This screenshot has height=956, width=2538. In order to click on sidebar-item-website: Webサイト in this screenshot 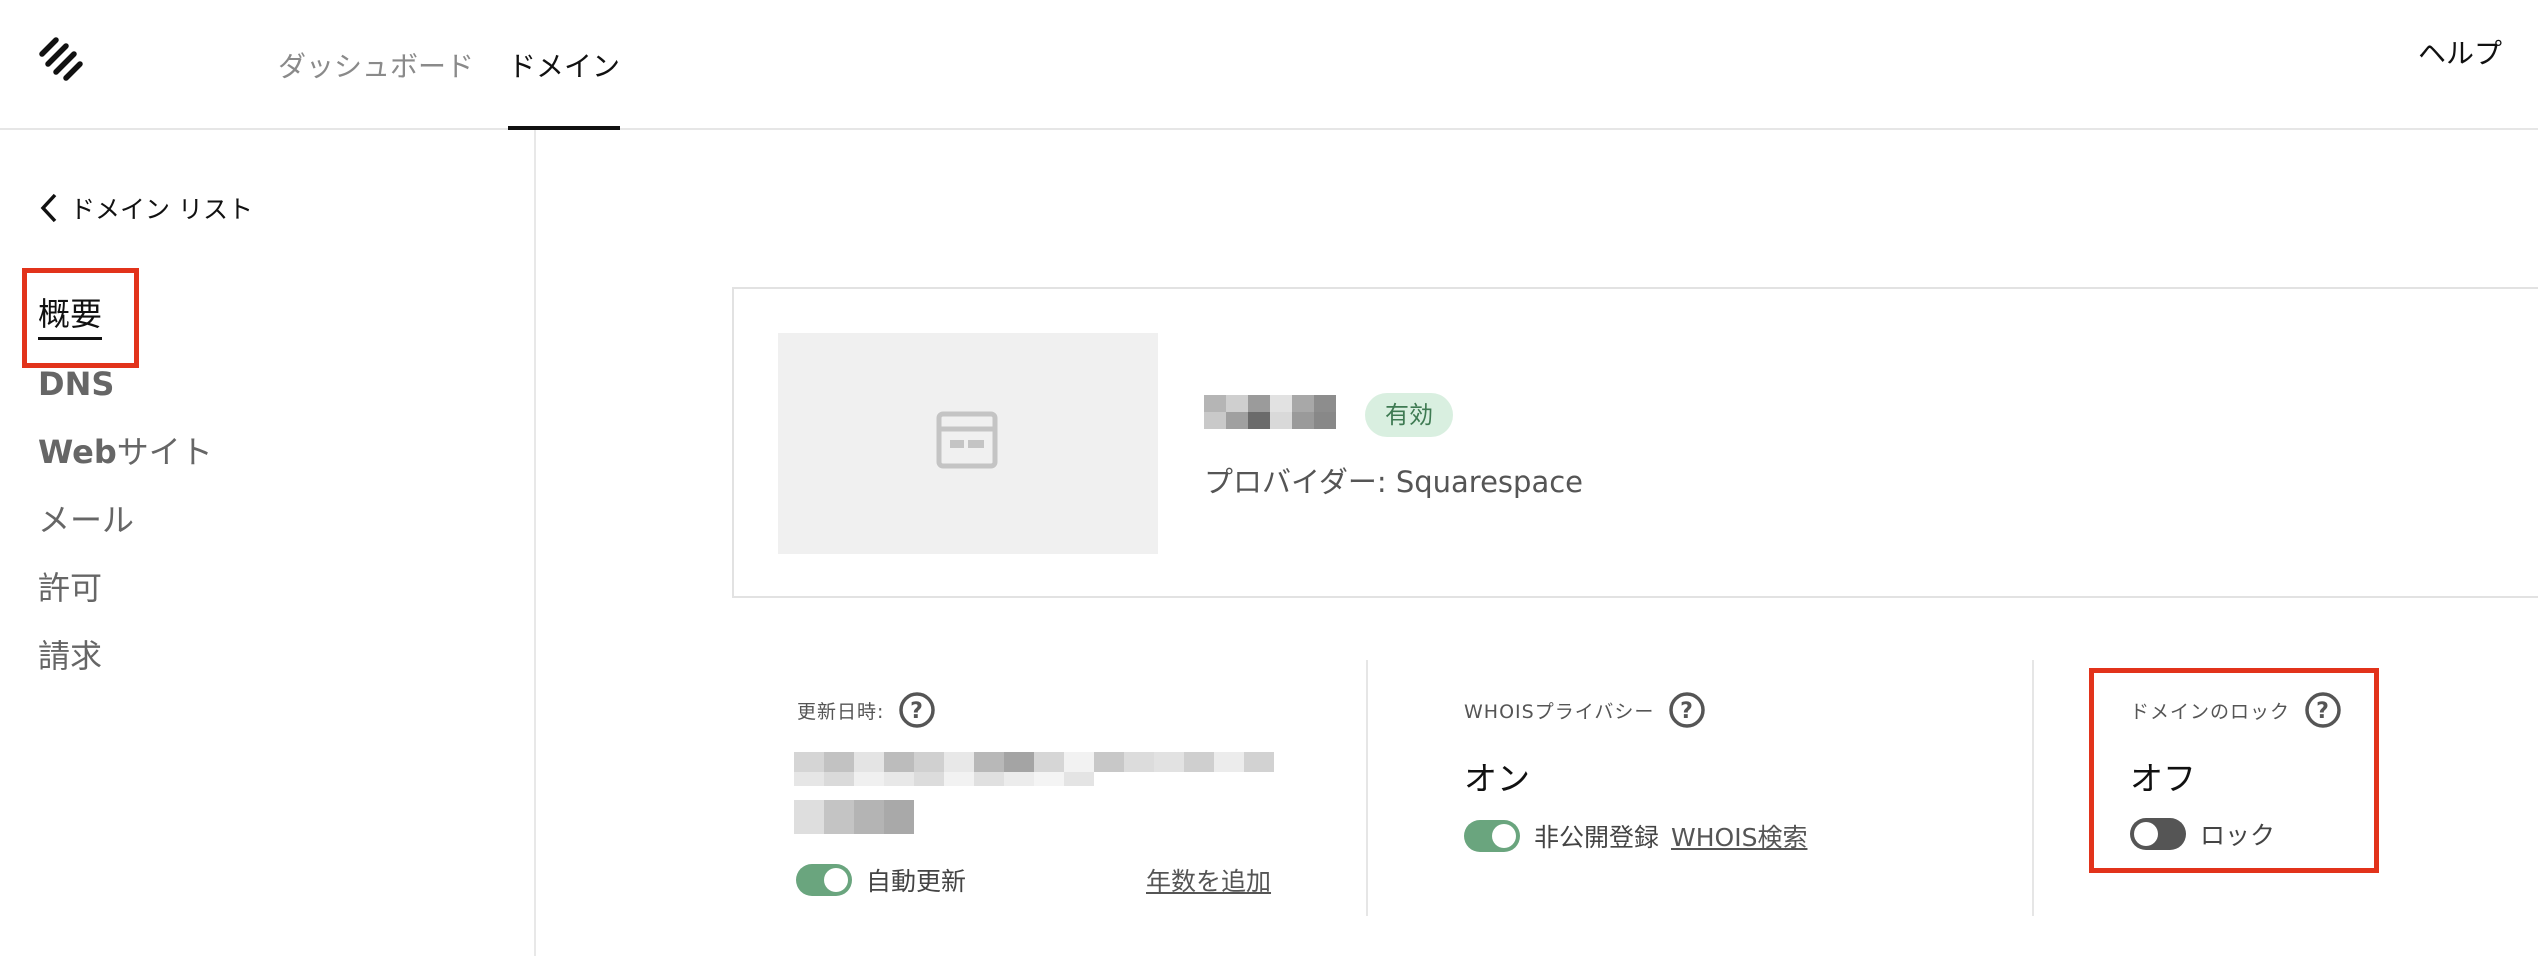, I will do `click(125, 452)`.